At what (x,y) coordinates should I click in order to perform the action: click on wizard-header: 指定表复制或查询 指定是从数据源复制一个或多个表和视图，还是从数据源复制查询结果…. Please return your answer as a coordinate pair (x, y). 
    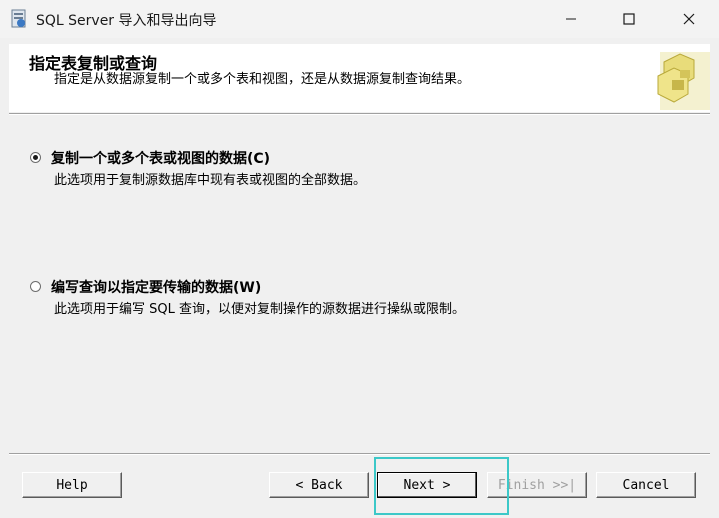
    Looking at the image, I should click on (359, 78).